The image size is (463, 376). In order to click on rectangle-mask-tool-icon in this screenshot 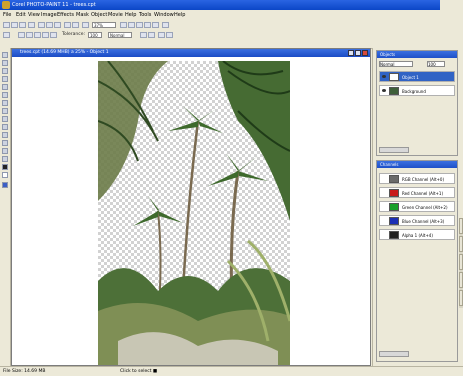, I will do `click(5, 71)`.